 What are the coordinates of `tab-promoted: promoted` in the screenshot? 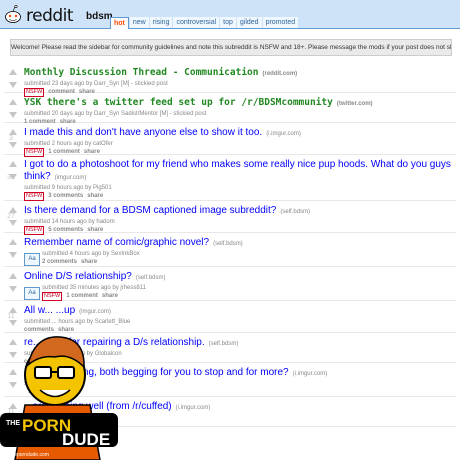 It's located at (280, 22).